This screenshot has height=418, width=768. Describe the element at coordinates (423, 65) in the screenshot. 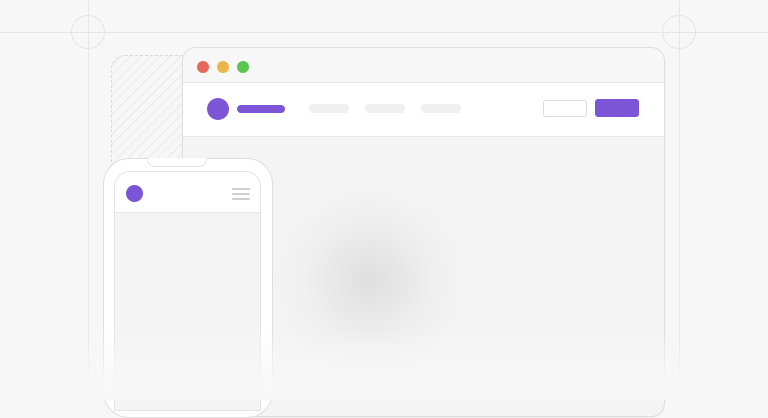

I see `browser-titlebar` at that location.